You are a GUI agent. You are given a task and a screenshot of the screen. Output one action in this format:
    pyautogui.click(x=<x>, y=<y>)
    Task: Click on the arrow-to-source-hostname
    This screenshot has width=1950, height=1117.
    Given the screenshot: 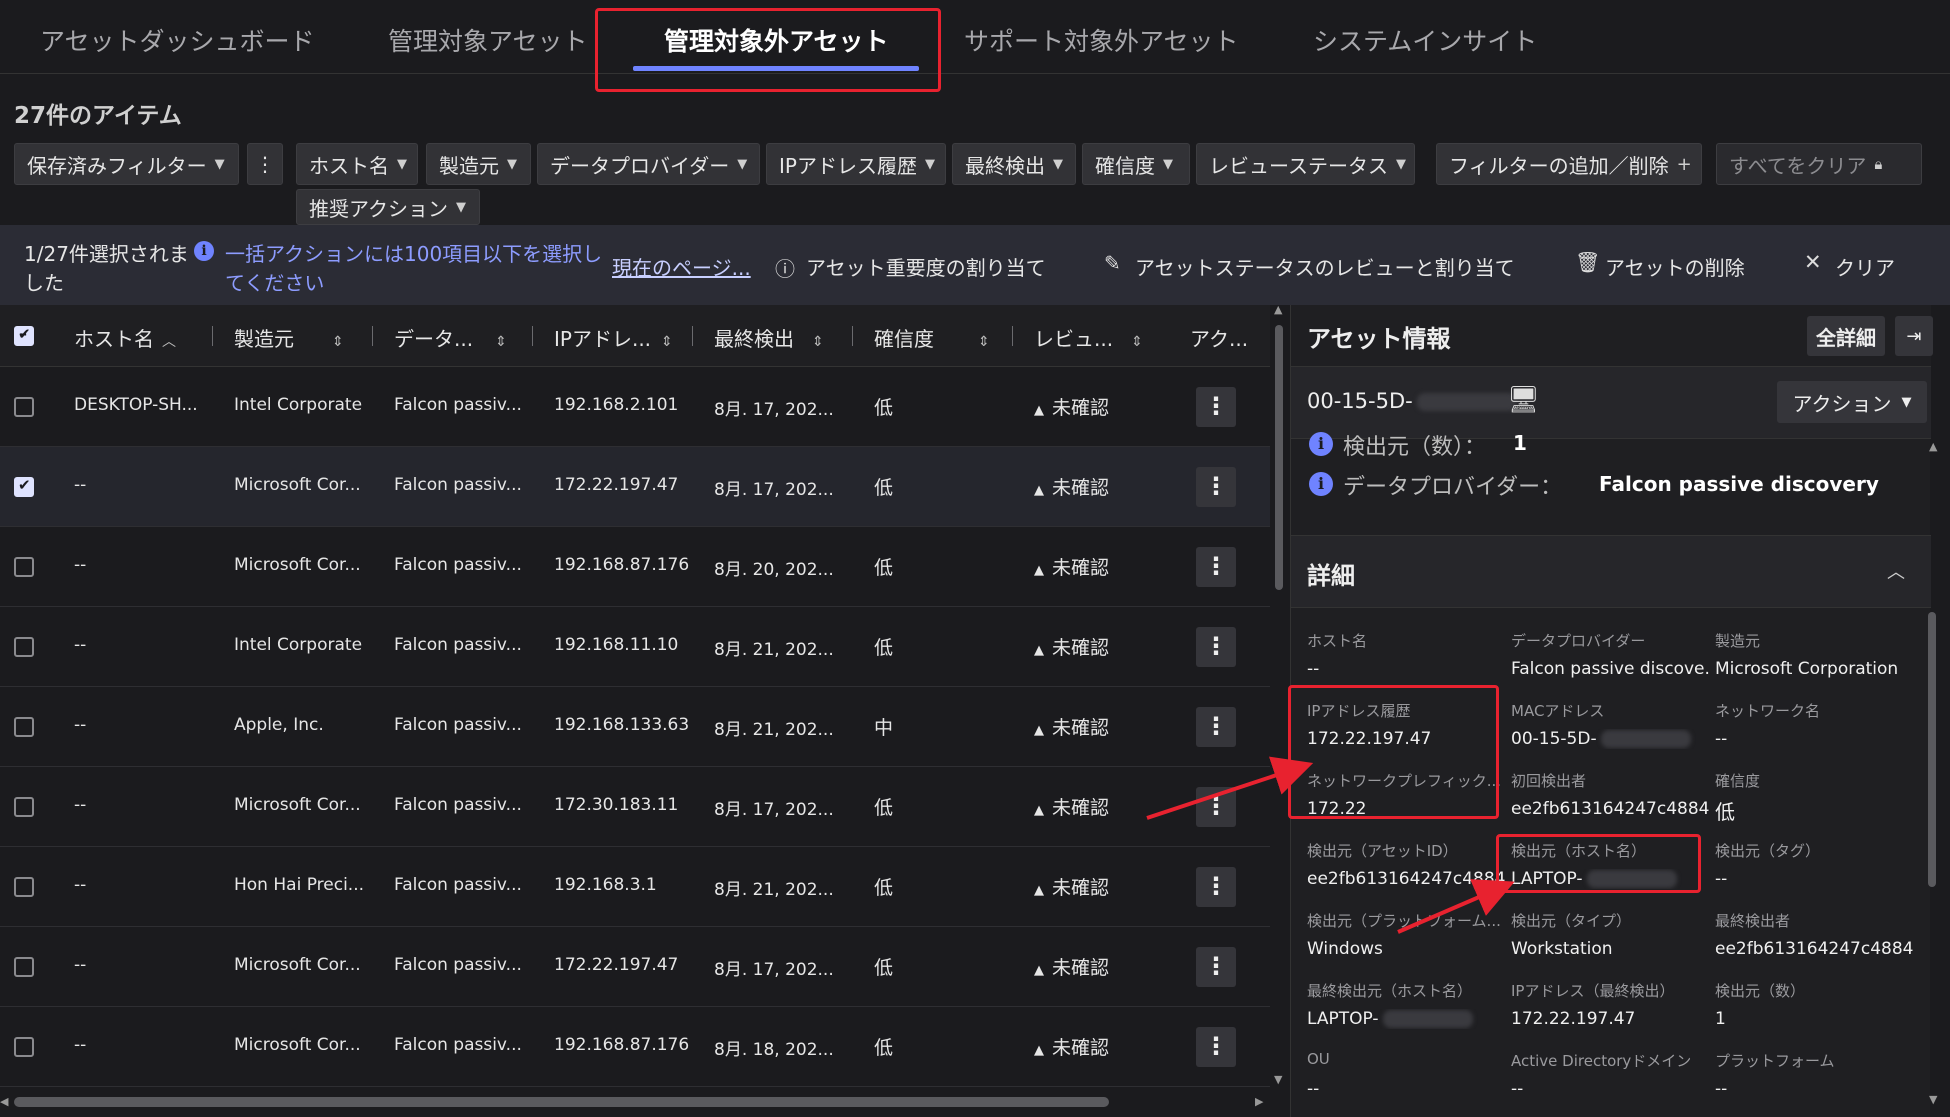 What is the action you would take?
    pyautogui.click(x=1456, y=906)
    